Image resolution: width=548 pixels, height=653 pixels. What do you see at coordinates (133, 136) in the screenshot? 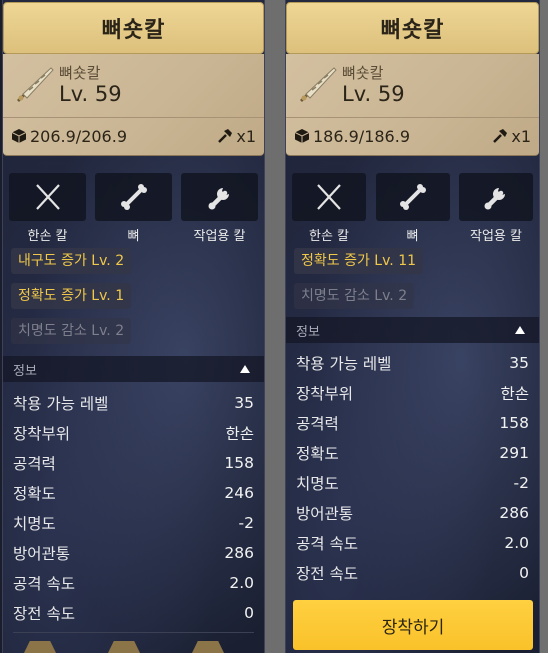
I see `summary-stats: 206.9/206.9 x1` at bounding box center [133, 136].